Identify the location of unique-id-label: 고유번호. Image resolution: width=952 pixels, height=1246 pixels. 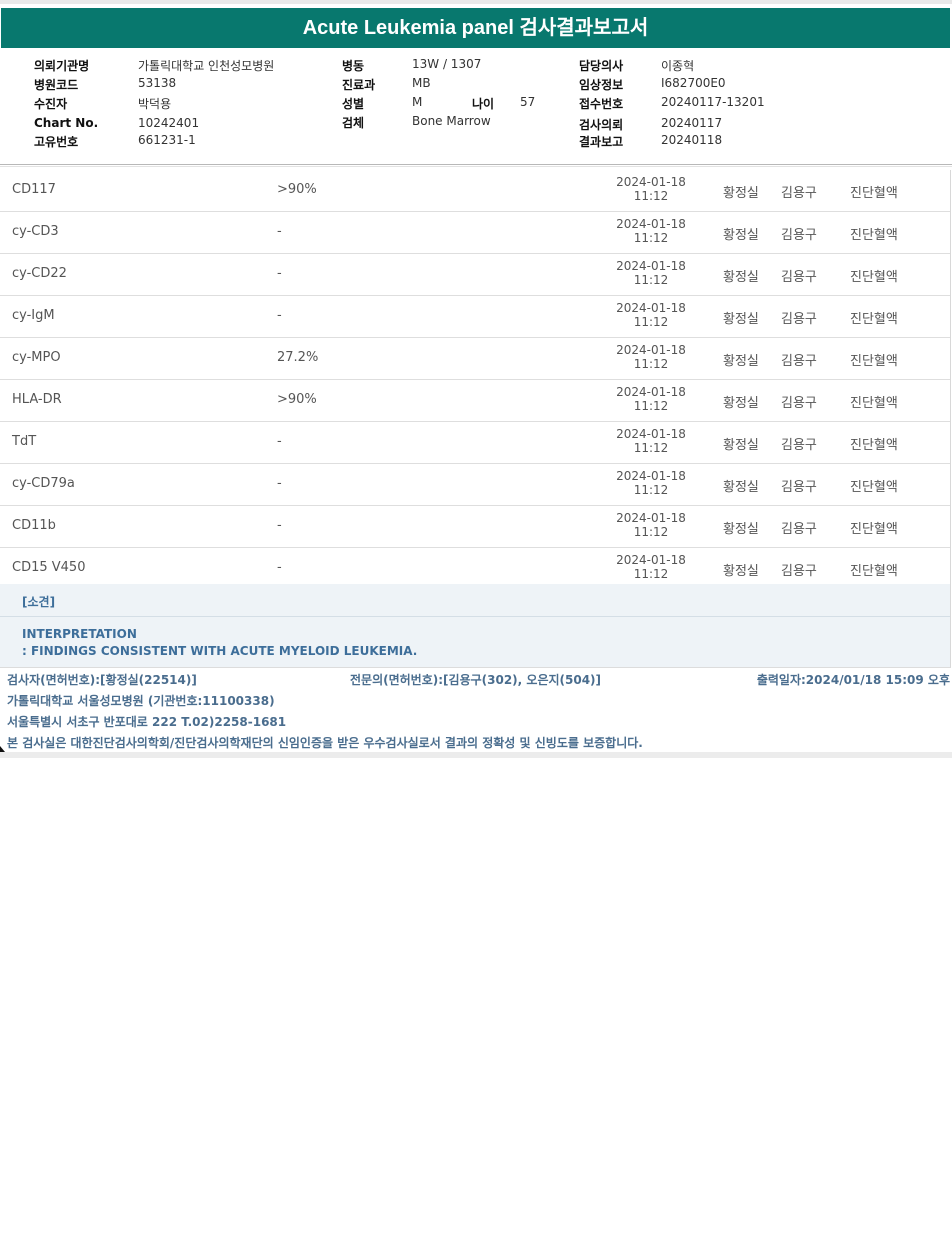
(56, 142).